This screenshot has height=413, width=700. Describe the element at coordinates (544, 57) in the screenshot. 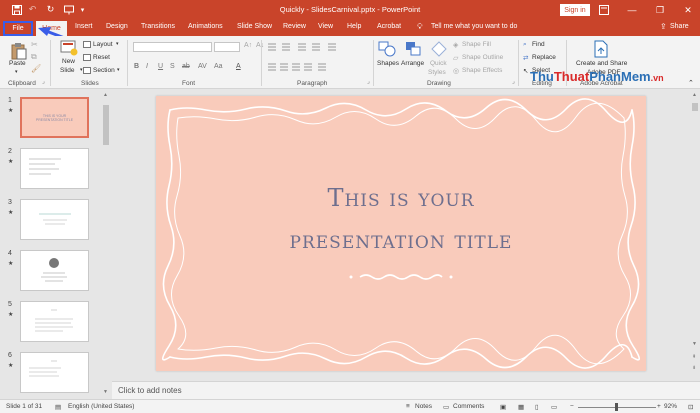

I see `replace-button: Replace` at that location.